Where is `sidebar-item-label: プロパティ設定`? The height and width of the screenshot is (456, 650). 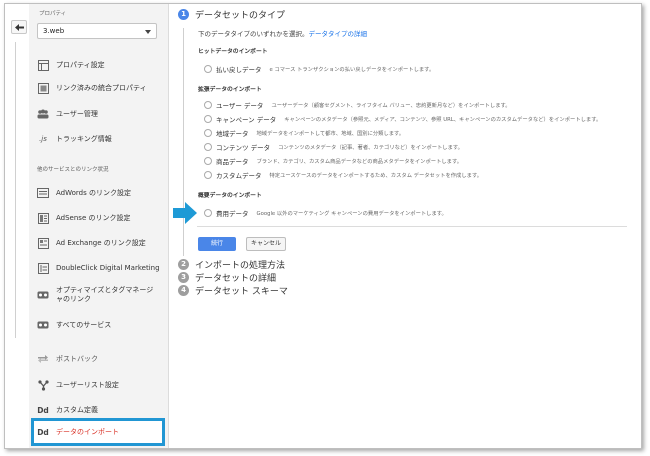
sidebar-item-label: プロパティ設定 is located at coordinates (80, 64).